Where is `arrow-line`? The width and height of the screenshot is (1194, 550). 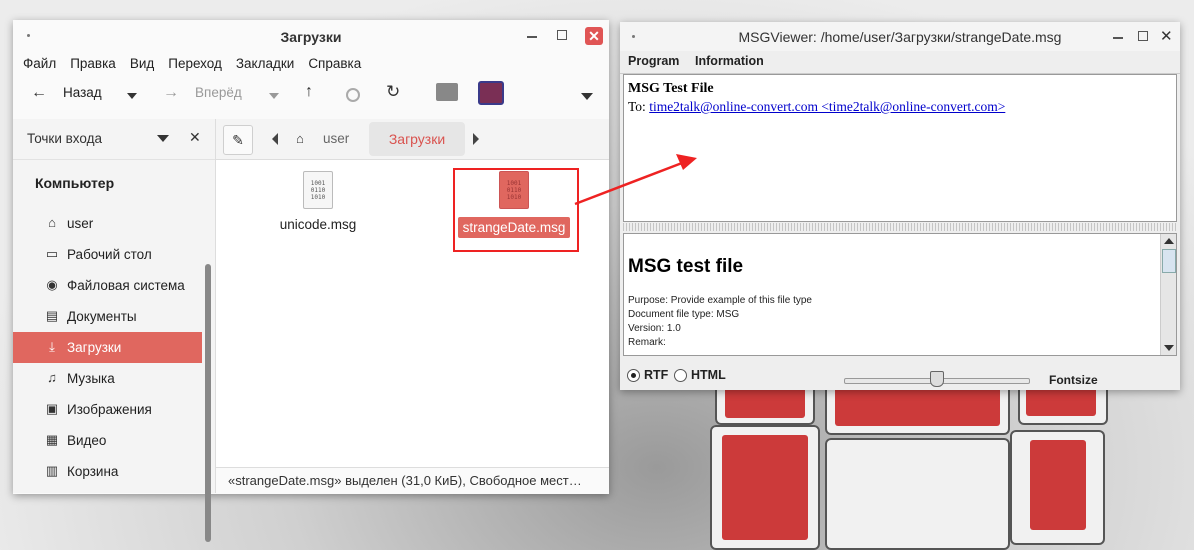 arrow-line is located at coordinates (628, 183).